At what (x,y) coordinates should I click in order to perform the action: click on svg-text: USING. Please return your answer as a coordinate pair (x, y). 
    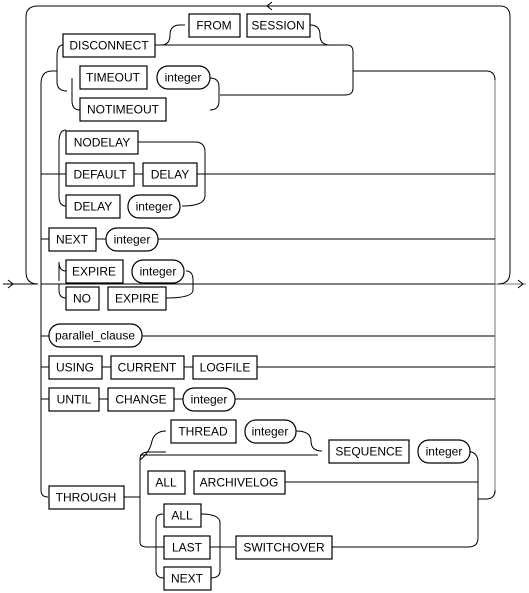
    Looking at the image, I should click on (75, 368).